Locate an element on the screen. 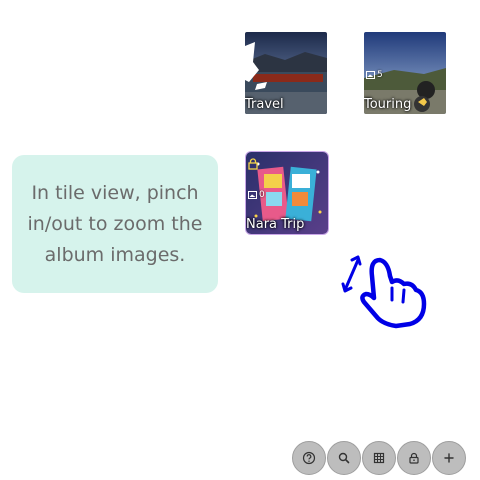 This screenshot has height=480, width=480. lock-button is located at coordinates (414, 458).